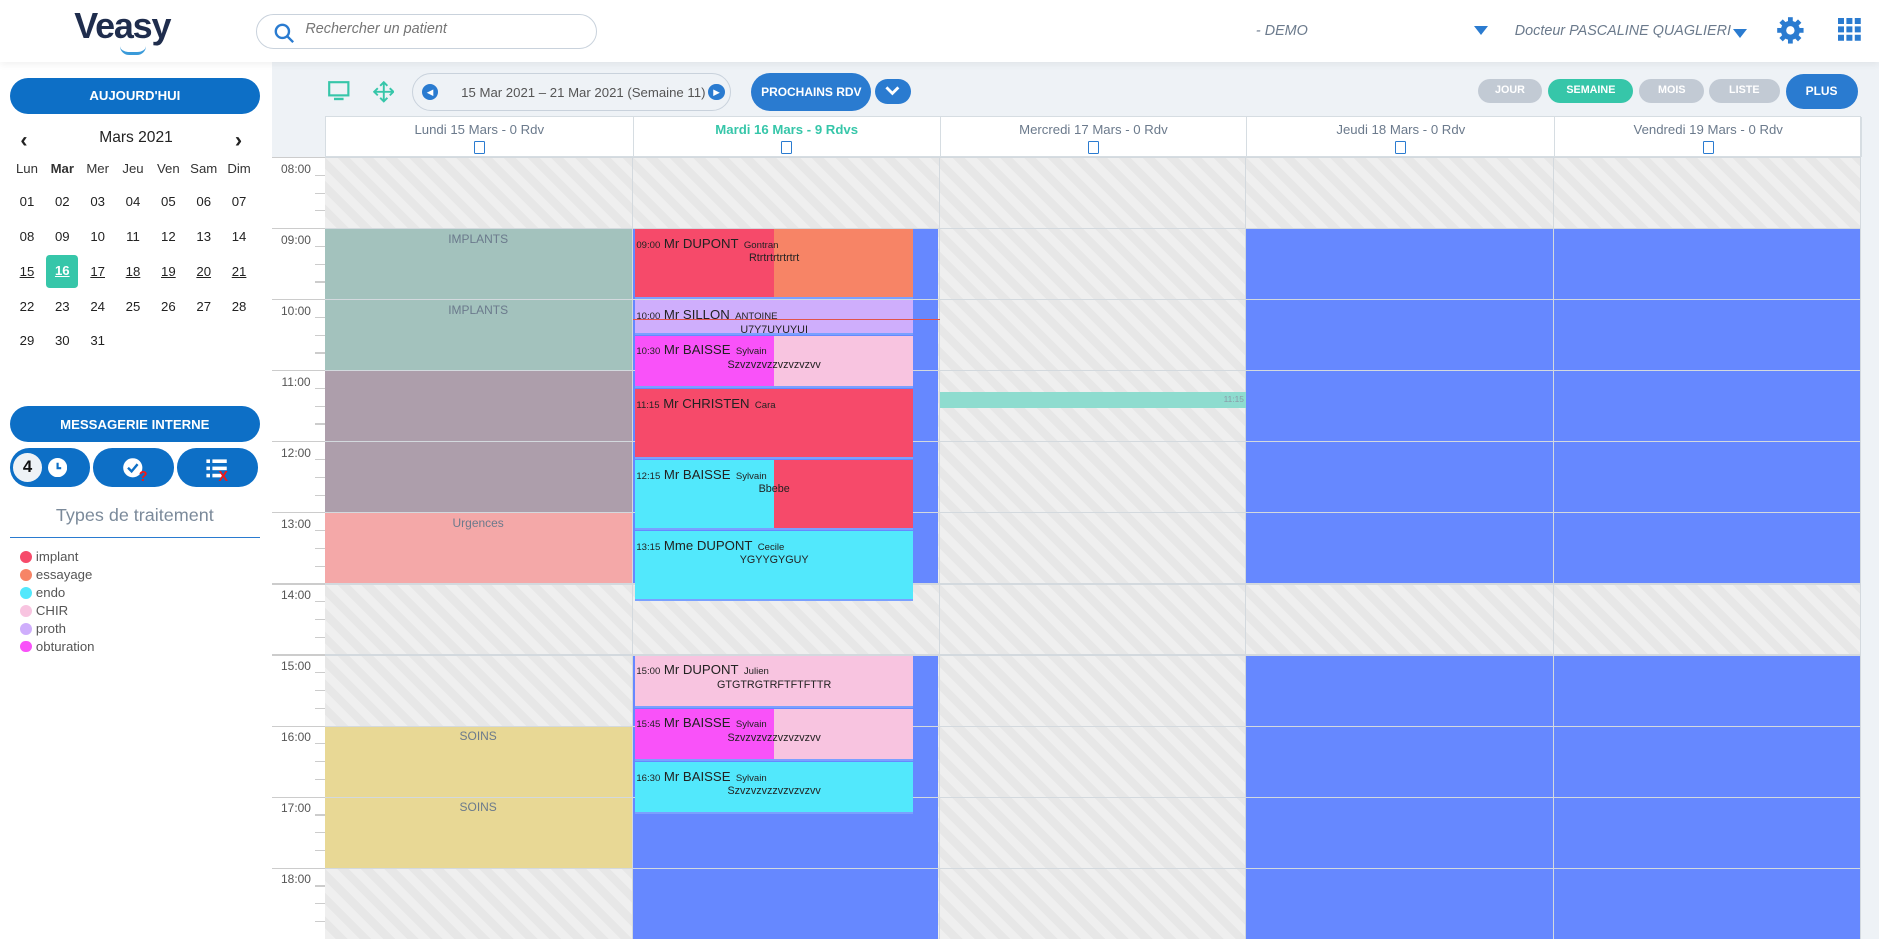  What do you see at coordinates (168, 202) in the screenshot?
I see `calendar-day: 05` at bounding box center [168, 202].